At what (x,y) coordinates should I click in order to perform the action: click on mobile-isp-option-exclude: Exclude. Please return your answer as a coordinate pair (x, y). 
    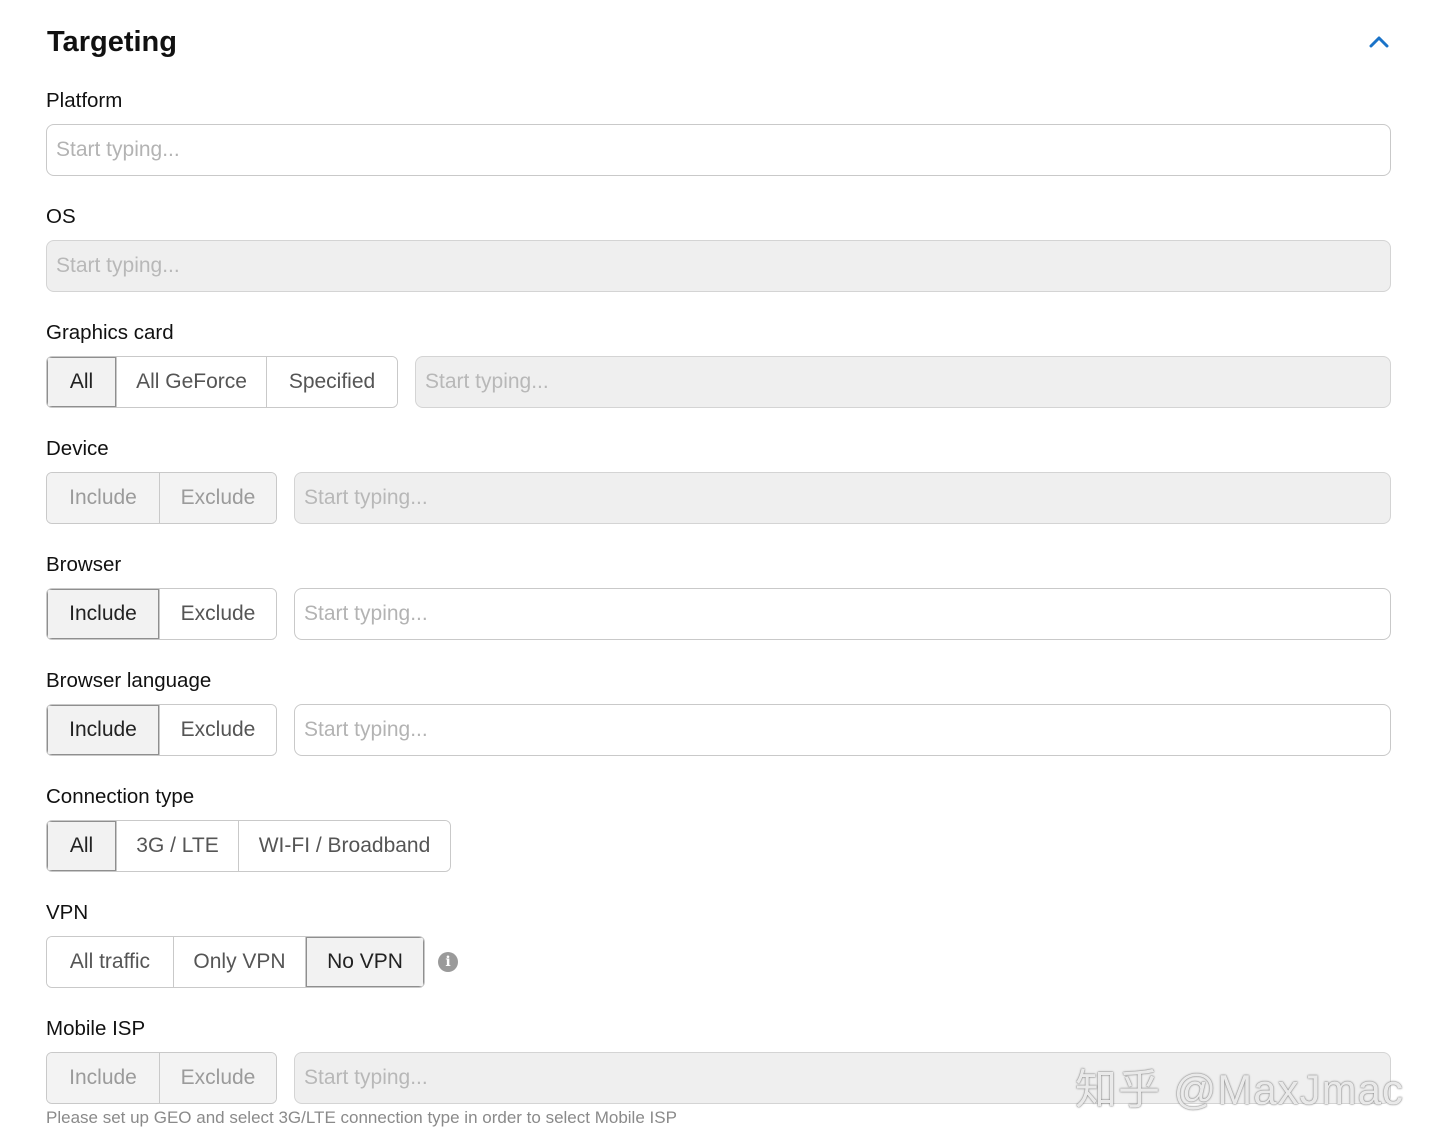
    Looking at the image, I should click on (218, 1078).